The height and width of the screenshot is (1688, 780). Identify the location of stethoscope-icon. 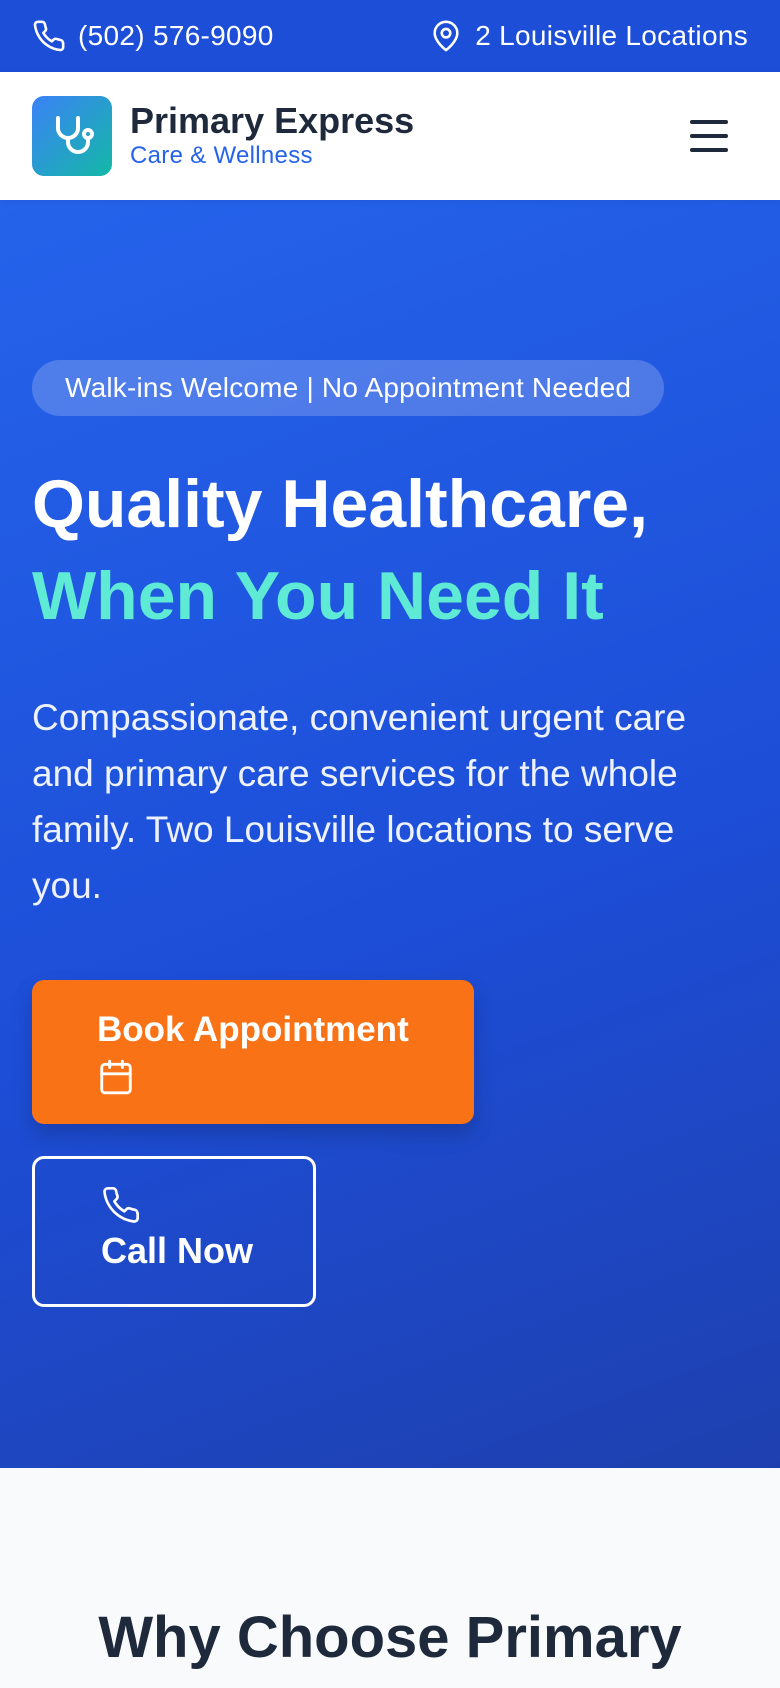
(75, 135).